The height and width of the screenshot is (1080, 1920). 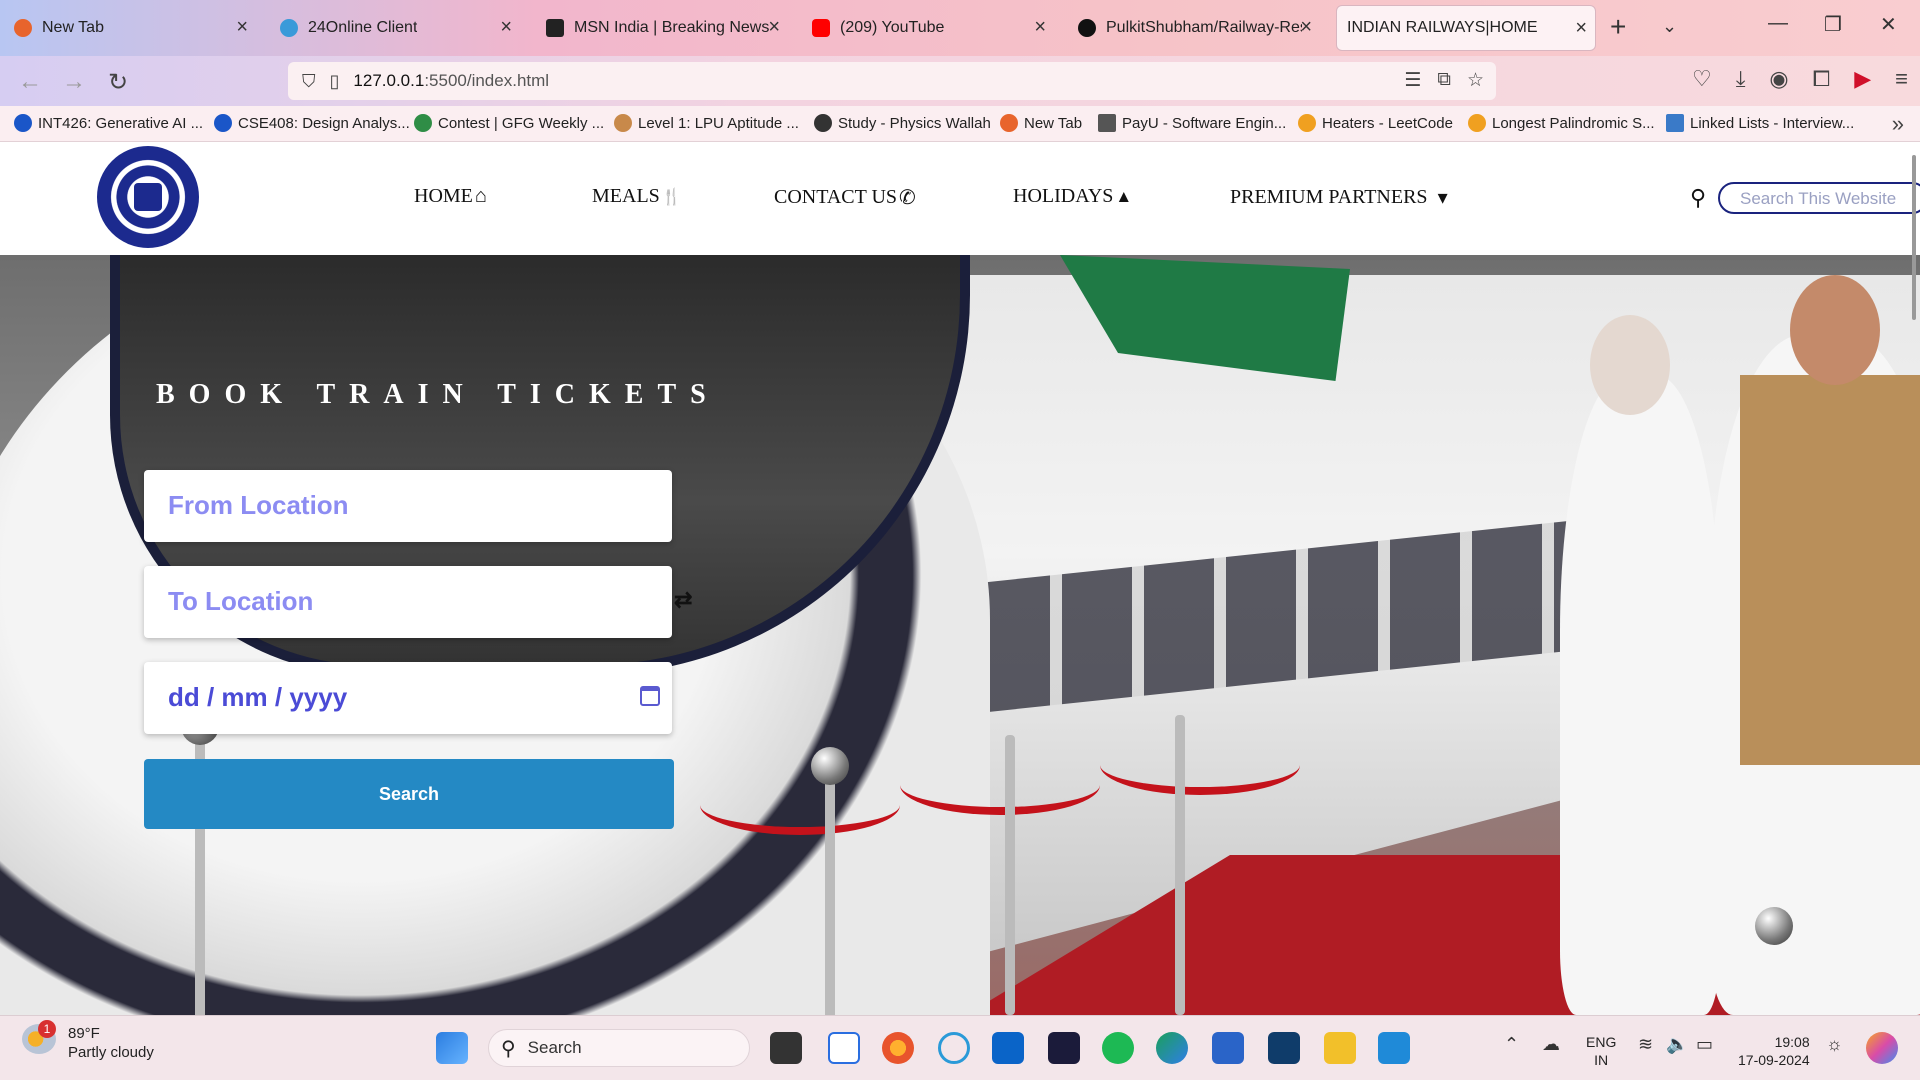 What do you see at coordinates (1819, 198) in the screenshot?
I see `site-search-input: Search This Website` at bounding box center [1819, 198].